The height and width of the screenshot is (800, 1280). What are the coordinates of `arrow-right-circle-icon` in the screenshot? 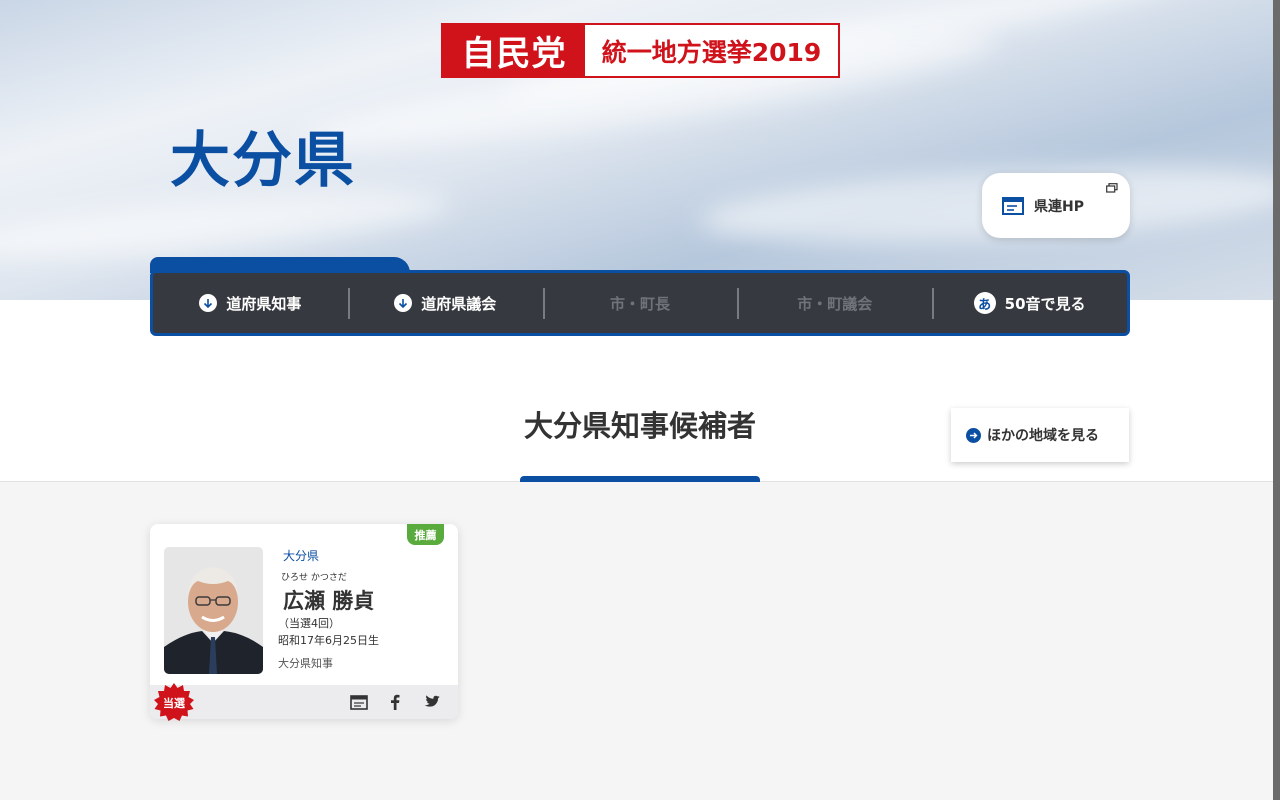 It's located at (973, 435).